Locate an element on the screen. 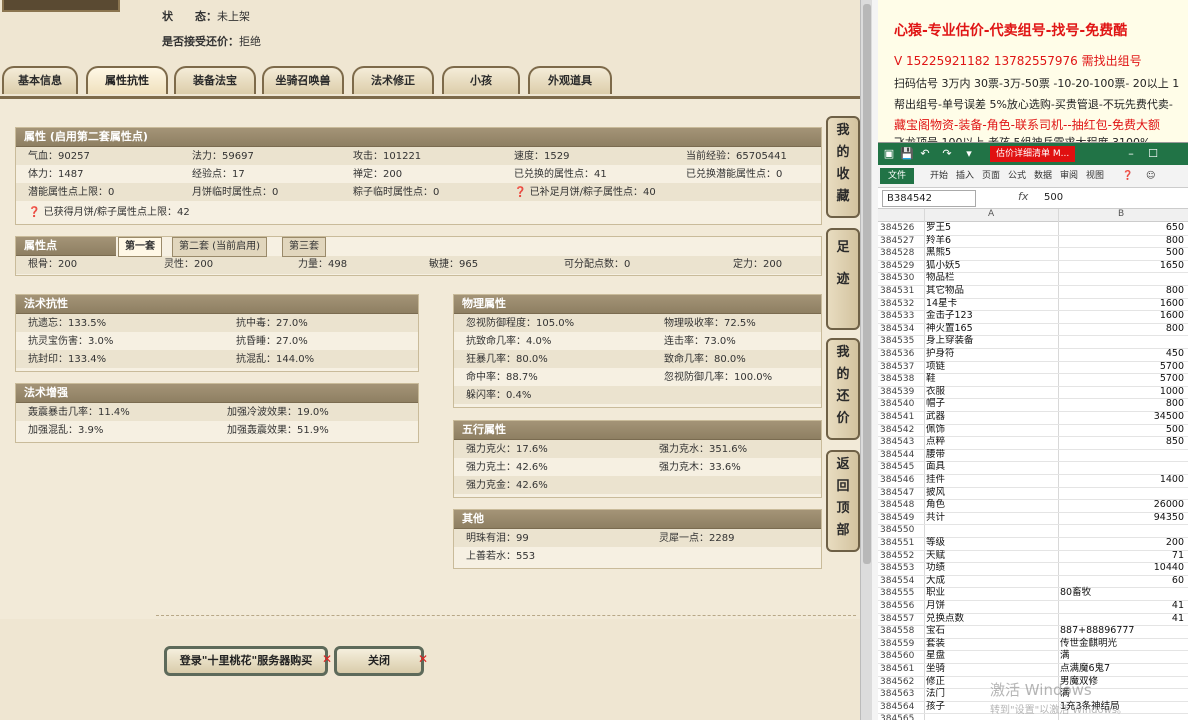 Image resolution: width=1188 pixels, height=720 pixels. sheet-row: 384542 佩饰 500 is located at coordinates (1033, 431).